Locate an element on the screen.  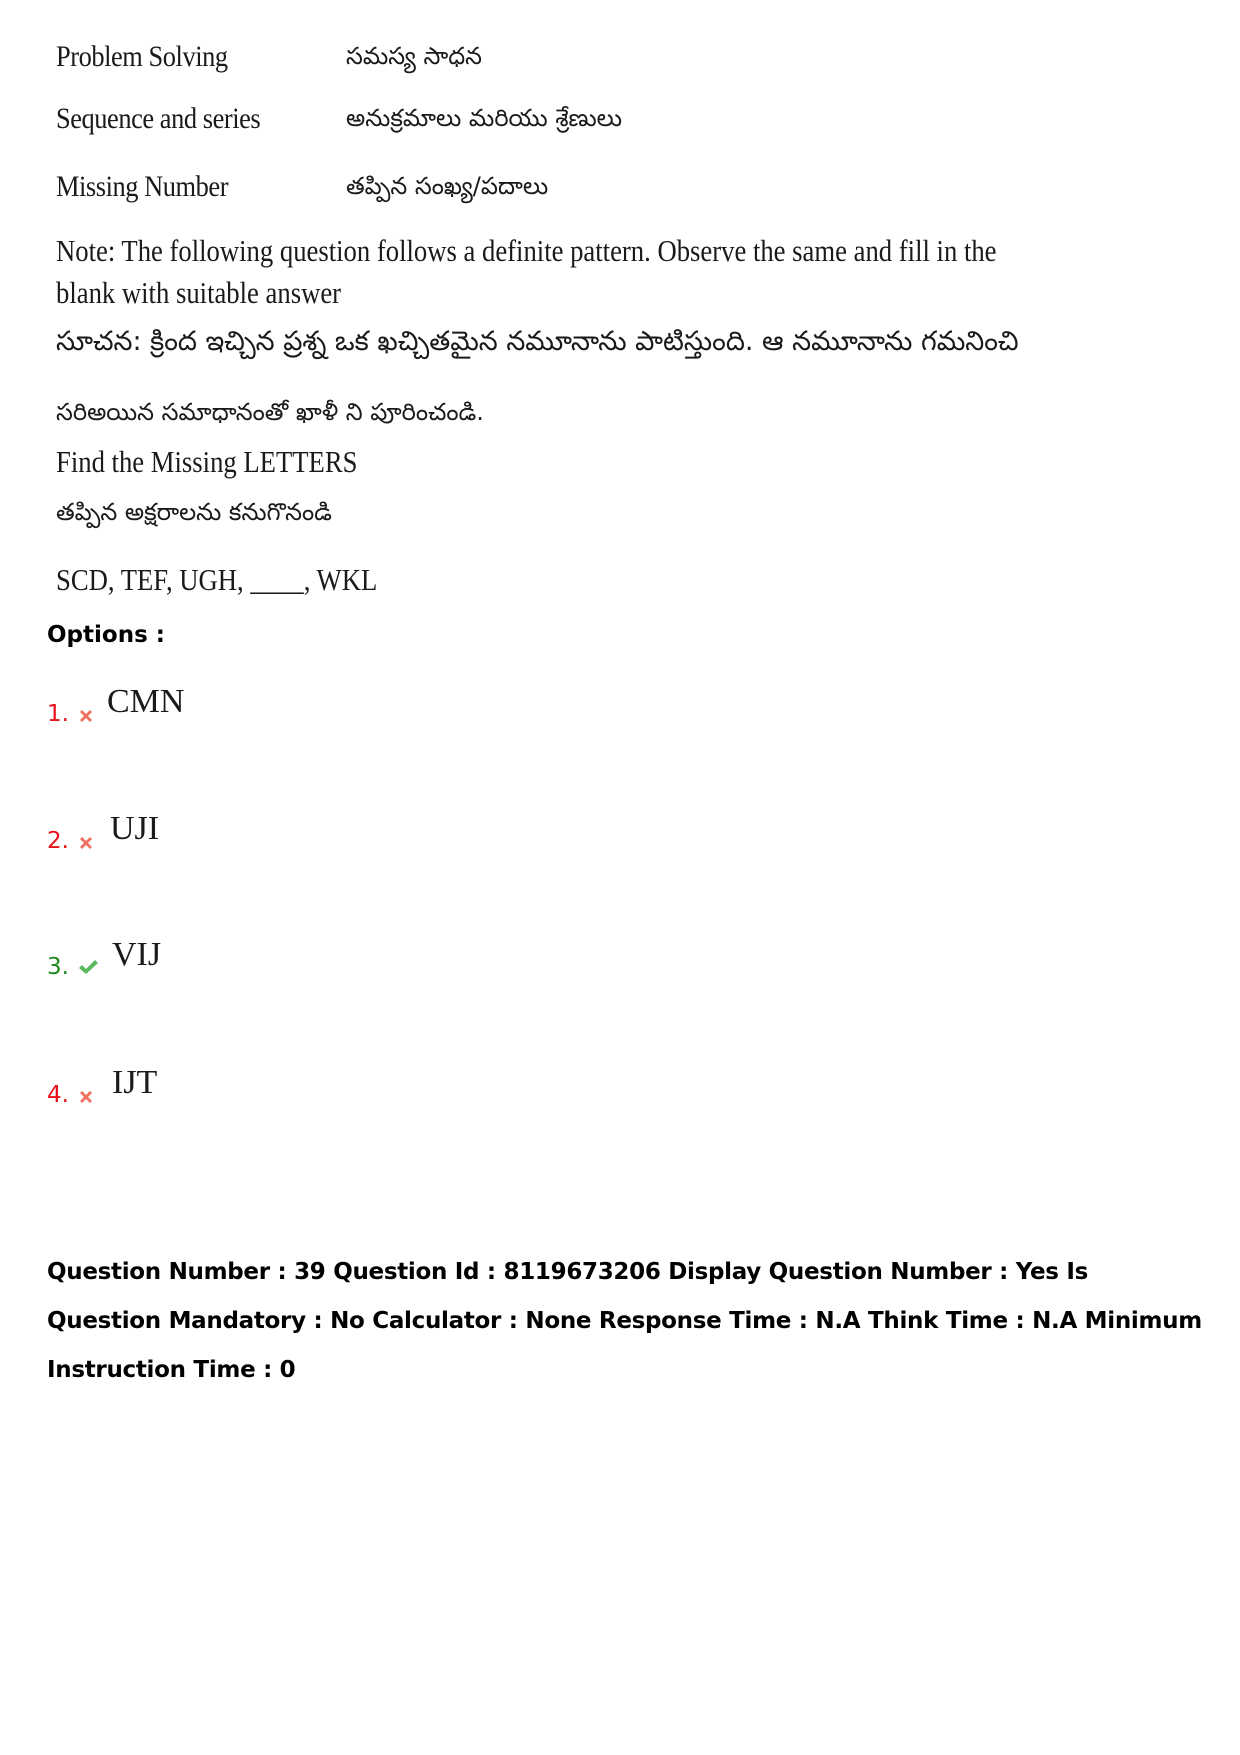
instruction-english: Find the Missing LETTERS is located at coordinates (207, 461).